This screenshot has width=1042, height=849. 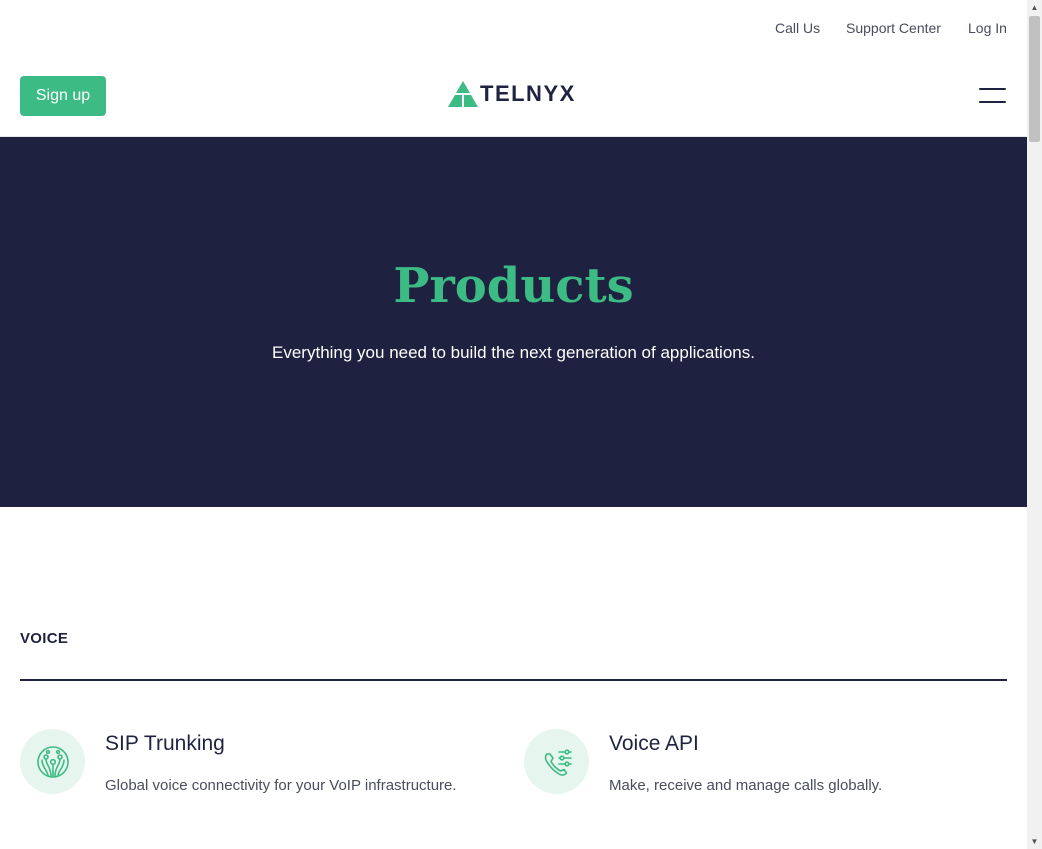 What do you see at coordinates (513, 28) in the screenshot?
I see `utility-nav: Call Us Support Center Log In` at bounding box center [513, 28].